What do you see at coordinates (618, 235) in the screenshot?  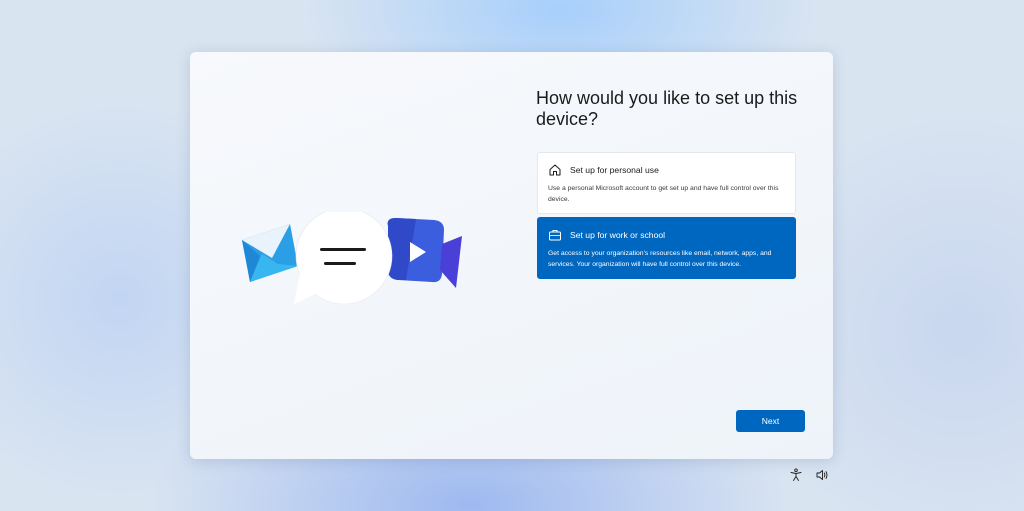 I see `work-or-school-title: Set up for work or school` at bounding box center [618, 235].